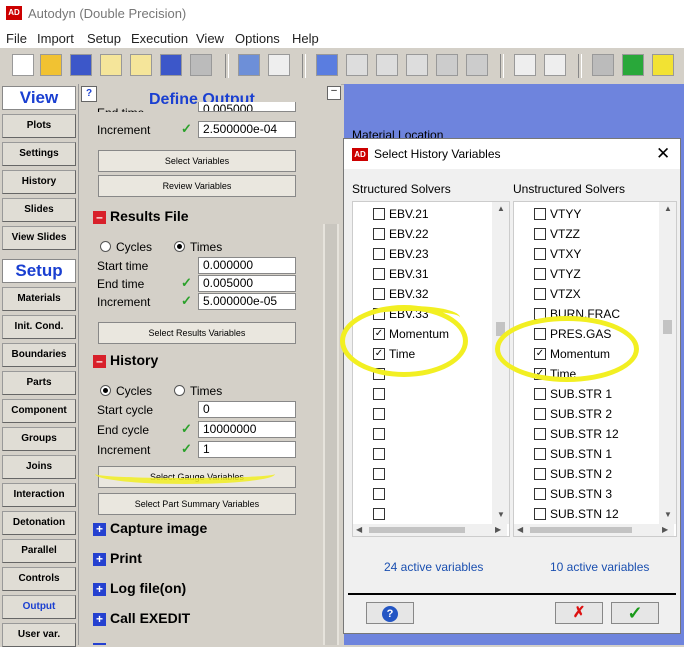 The image size is (684, 647). Describe the element at coordinates (39, 467) in the screenshot. I see `nav-joins: Joins` at that location.